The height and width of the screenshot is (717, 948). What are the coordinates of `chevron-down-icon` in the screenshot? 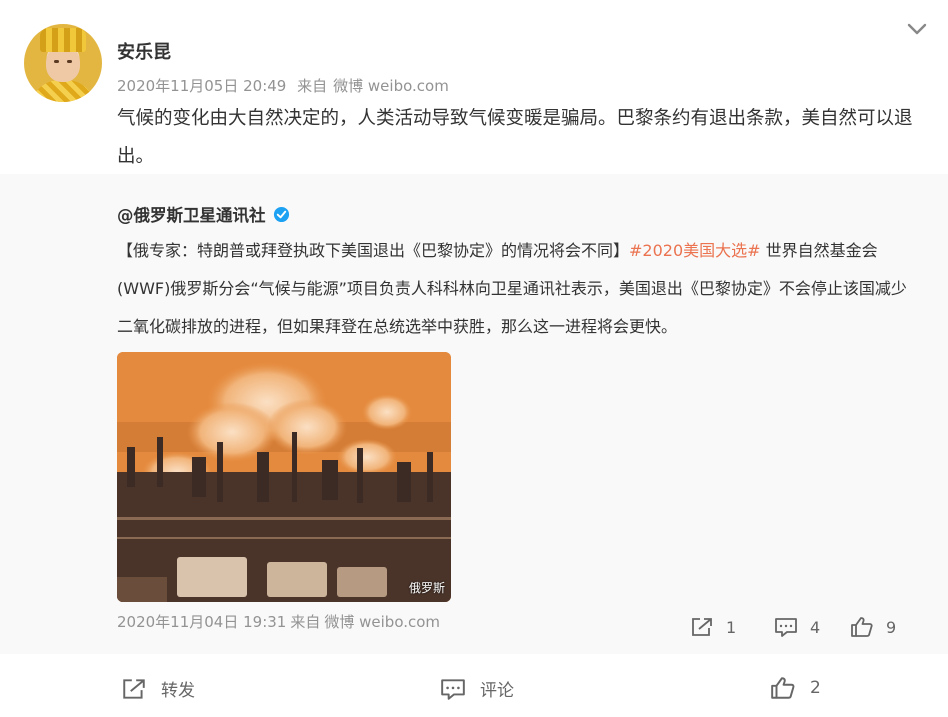 It's located at (917, 29).